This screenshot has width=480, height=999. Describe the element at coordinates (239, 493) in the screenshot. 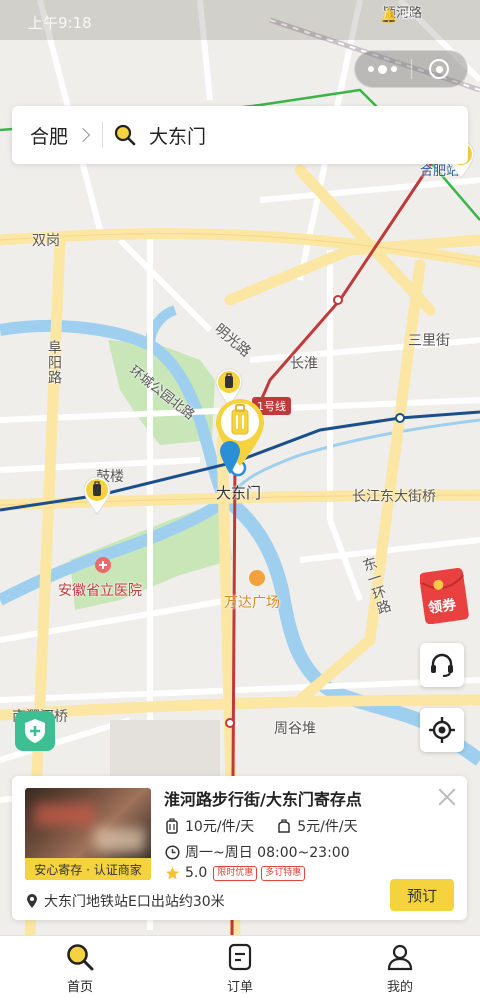

I see `map-label-dadongmen: 大东门` at that location.